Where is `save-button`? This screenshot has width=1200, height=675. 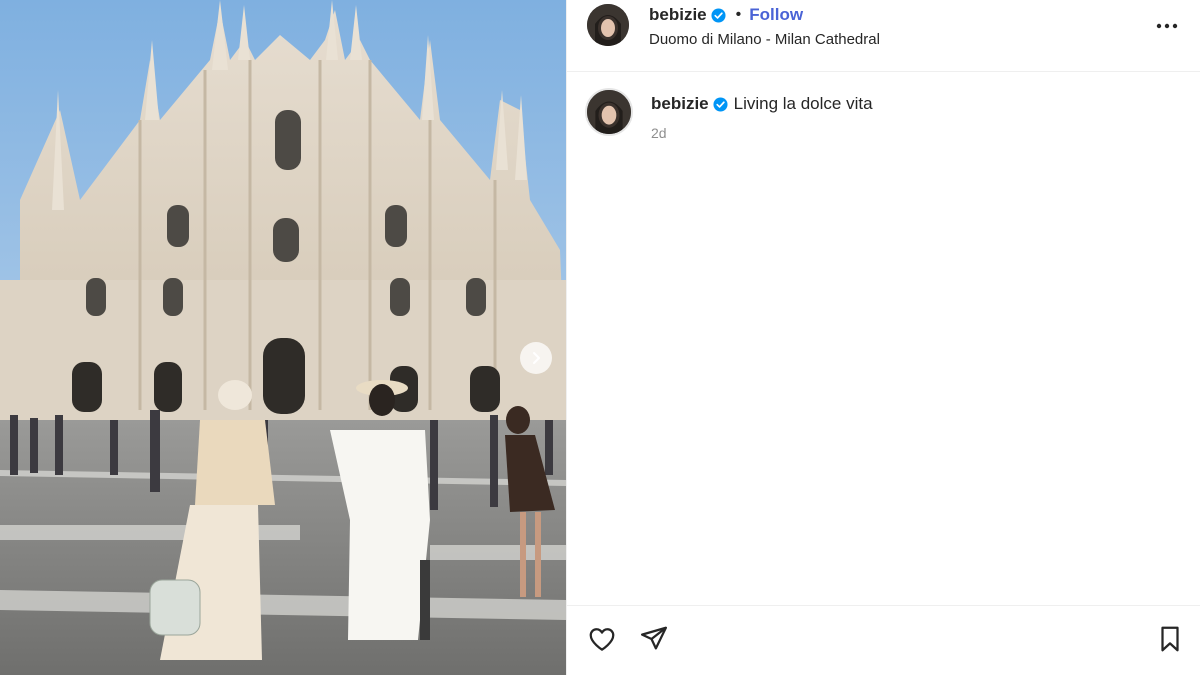 save-button is located at coordinates (1170, 639).